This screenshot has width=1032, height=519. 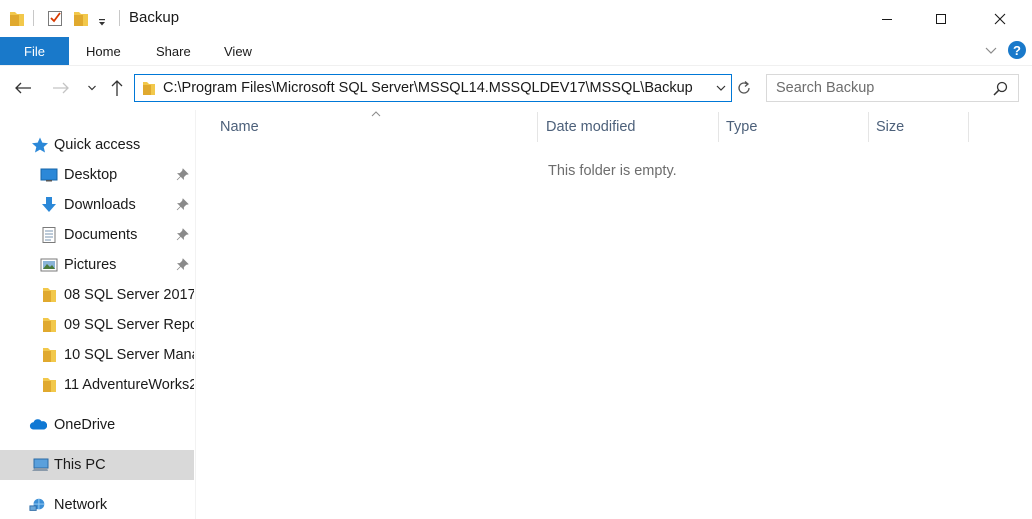 I want to click on sort-ascending-icon, so click(x=376, y=114).